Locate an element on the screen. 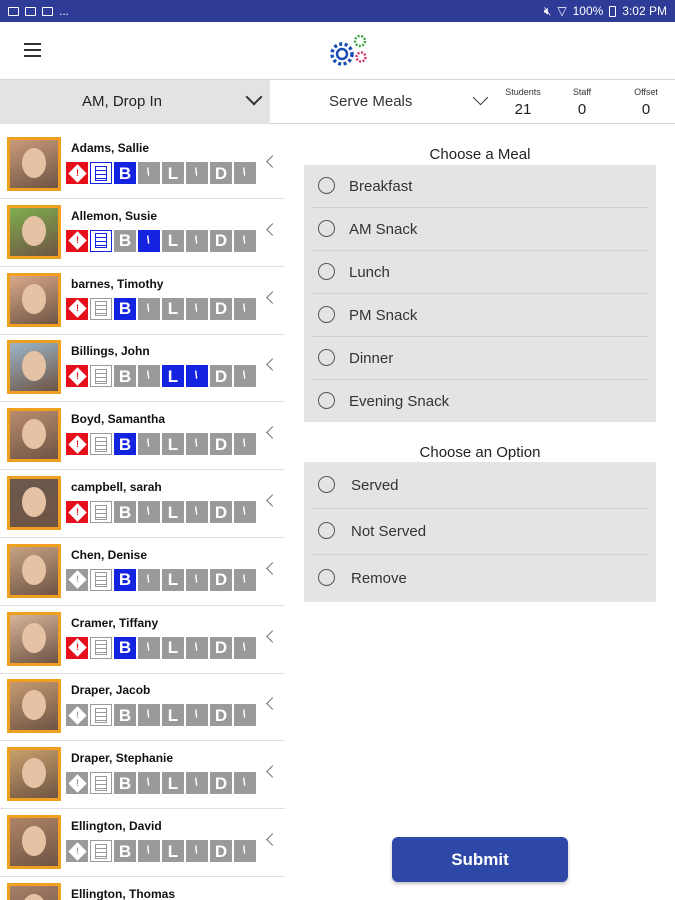  option-am-snack: AM Snack is located at coordinates (480, 229).